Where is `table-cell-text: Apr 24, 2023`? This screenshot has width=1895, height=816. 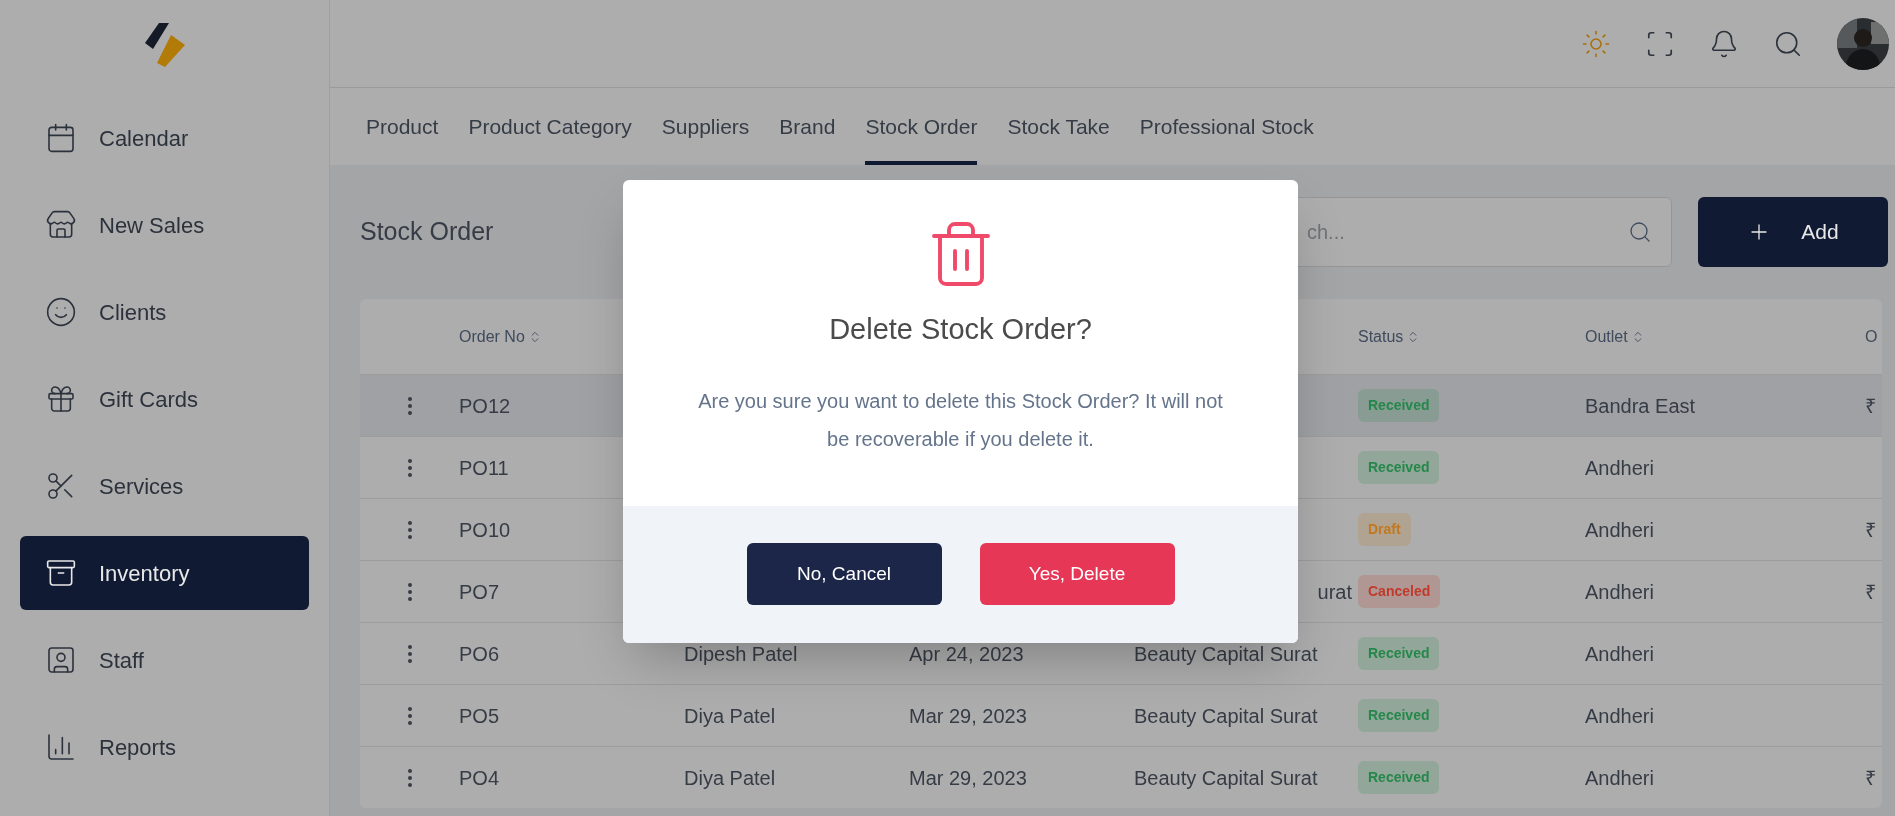
table-cell-text: Apr 24, 2023 is located at coordinates (966, 654).